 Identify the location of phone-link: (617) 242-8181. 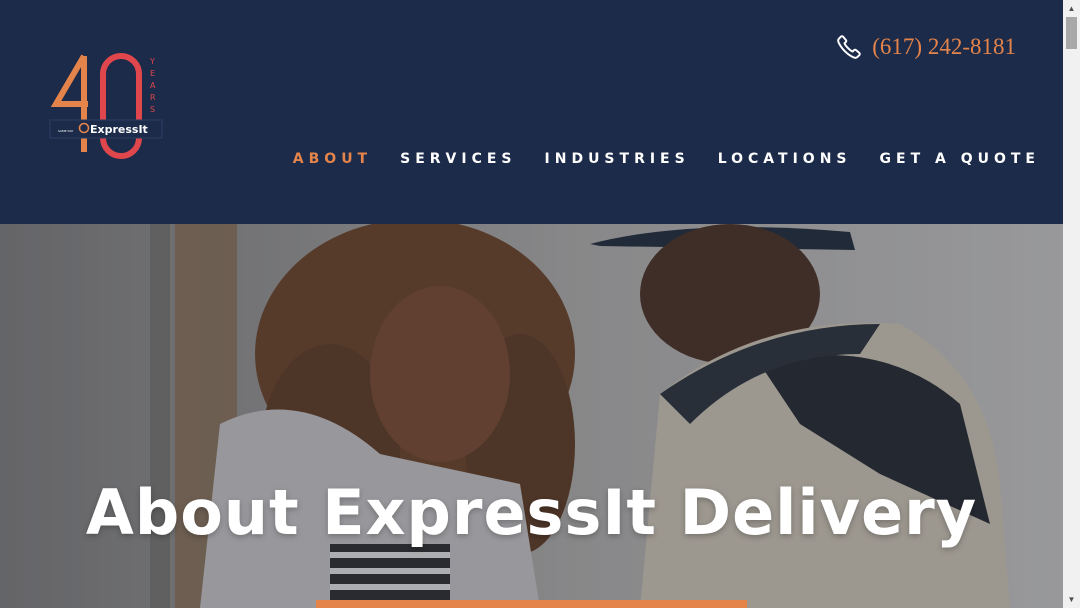
(926, 47).